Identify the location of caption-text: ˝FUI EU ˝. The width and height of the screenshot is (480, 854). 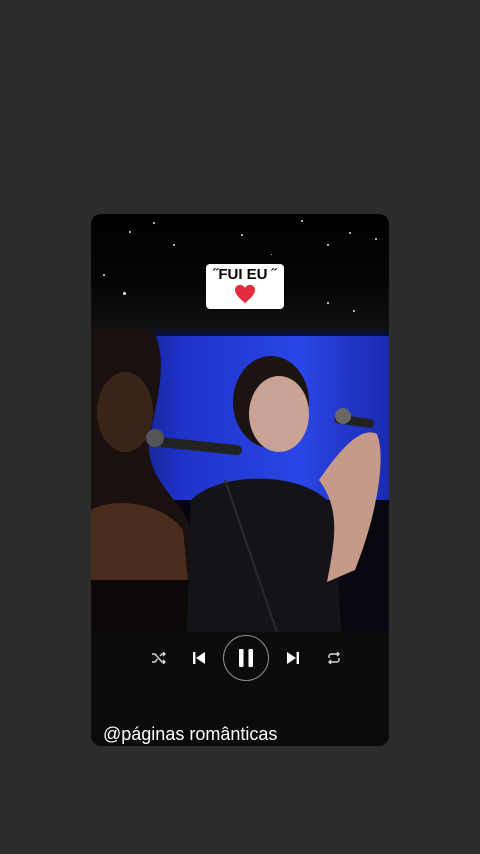
(245, 274).